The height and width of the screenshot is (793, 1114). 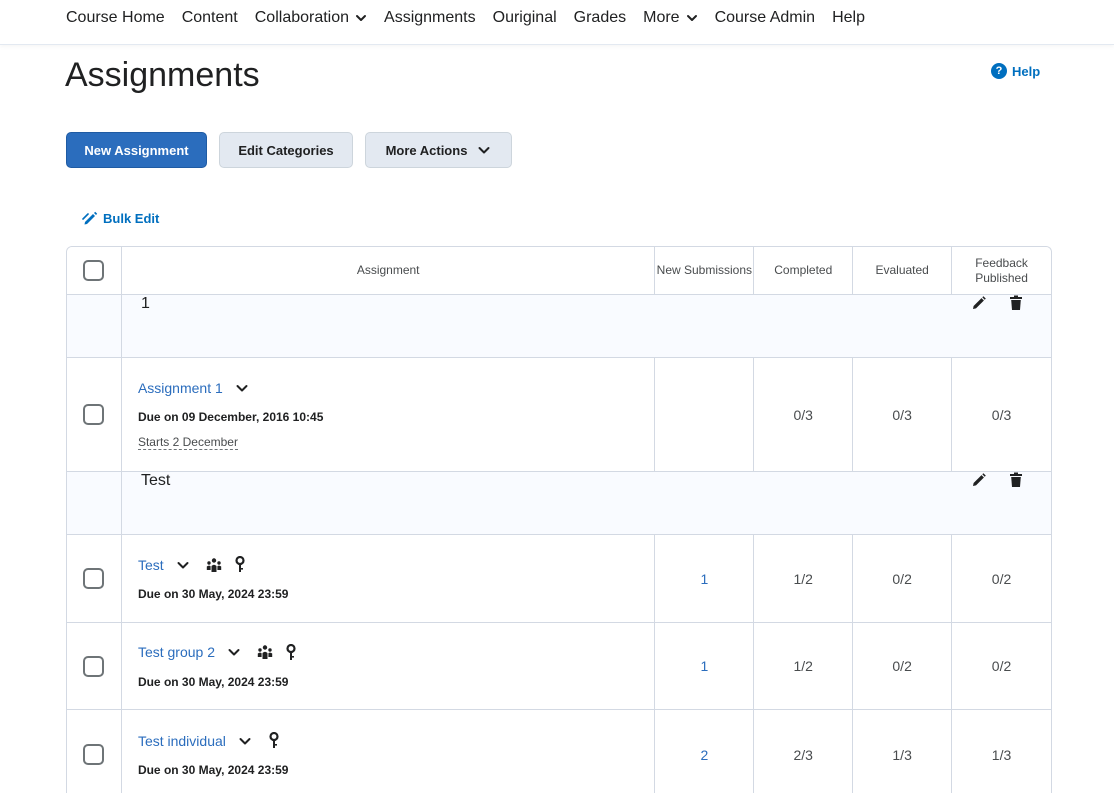 What do you see at coordinates (389, 578) in the screenshot?
I see `assignment-cell: Test Due on 30 May, 2024 23:59` at bounding box center [389, 578].